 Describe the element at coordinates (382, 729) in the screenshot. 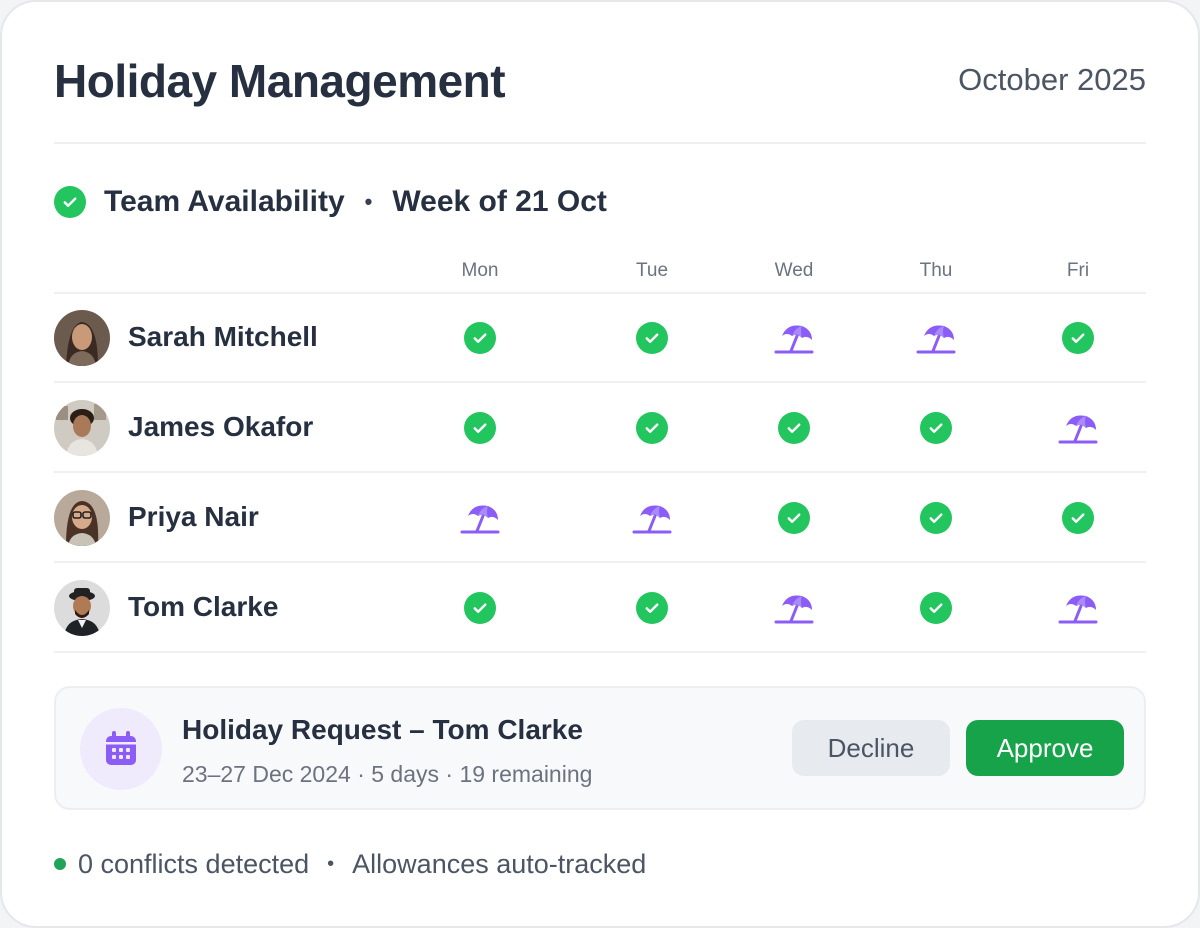

I see `request-title: Holiday Request – Tom Clarke` at that location.